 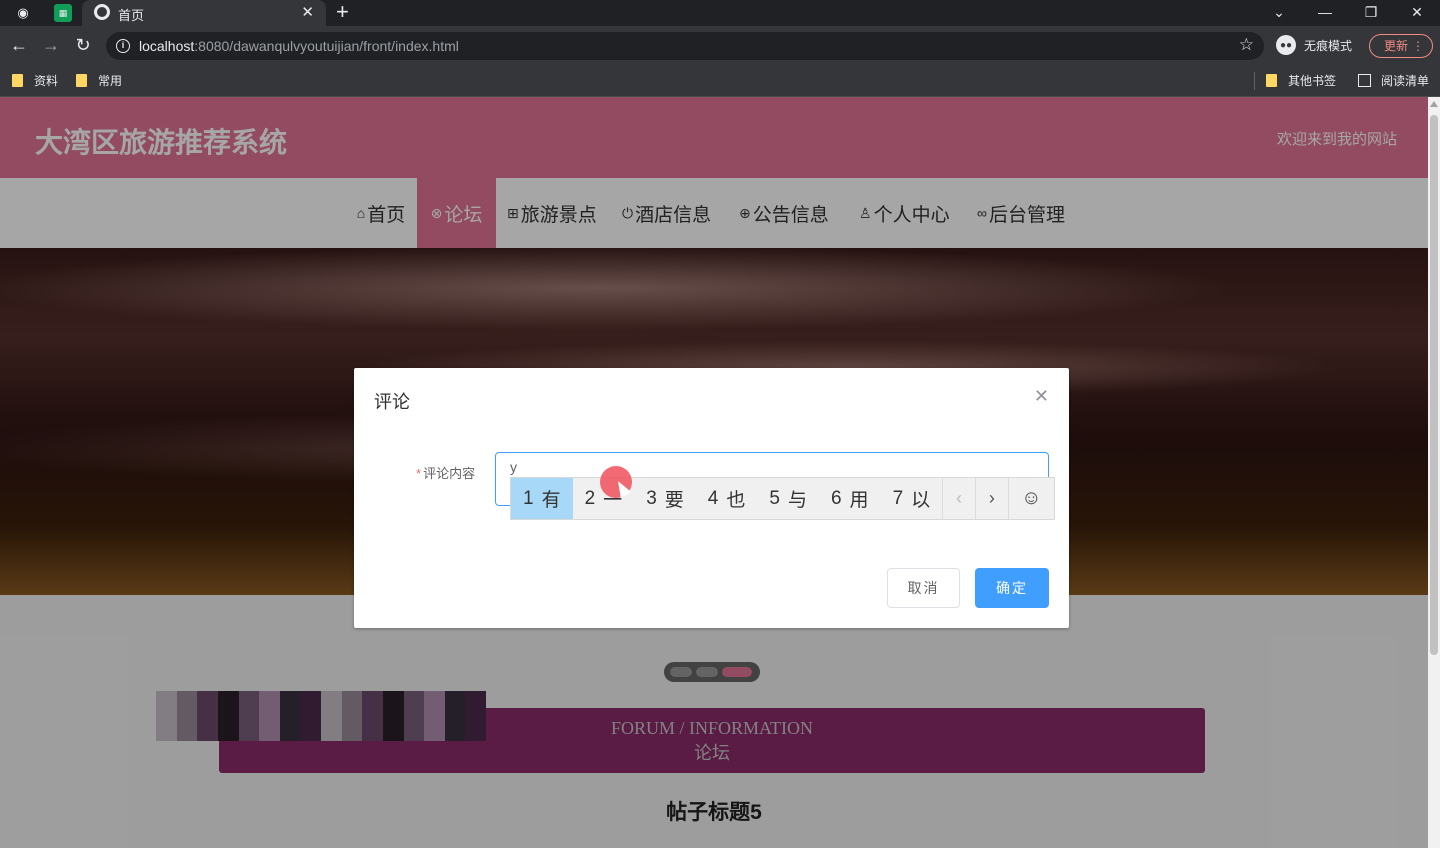 What do you see at coordinates (342, 12) in the screenshot?
I see `new-tab-button: +` at bounding box center [342, 12].